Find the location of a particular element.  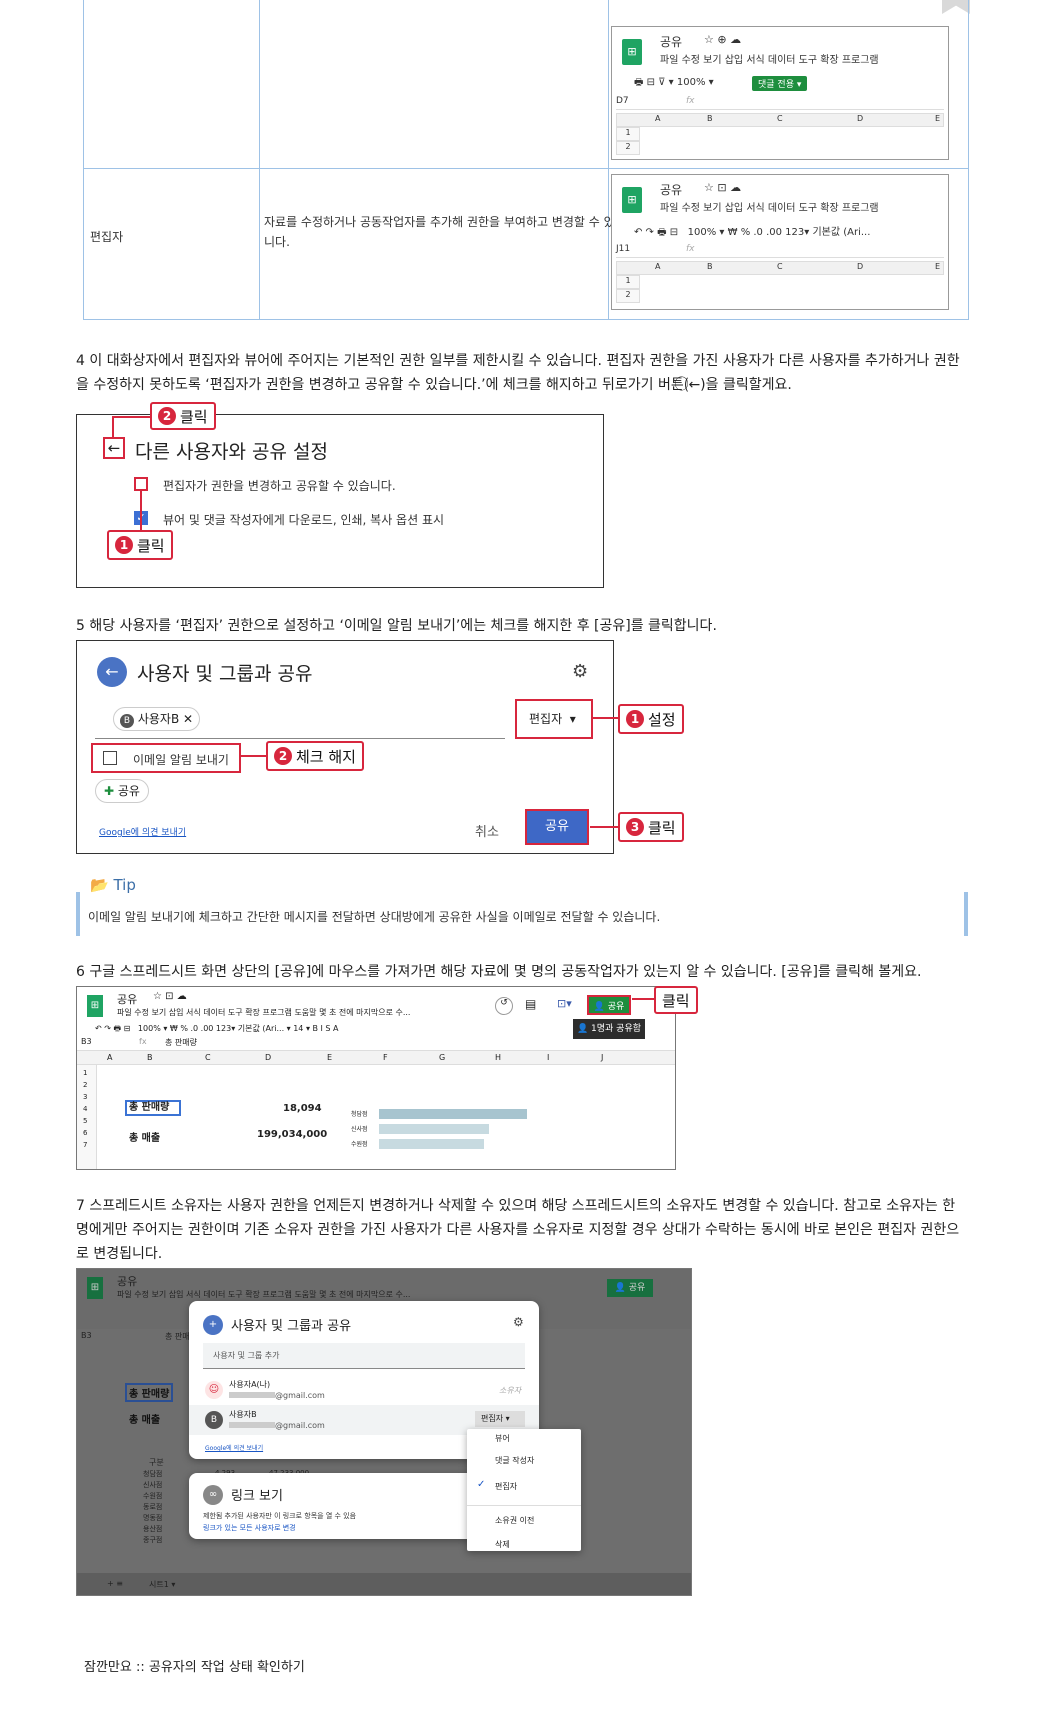

revenue-label: 총 매출 is located at coordinates (145, 1138).